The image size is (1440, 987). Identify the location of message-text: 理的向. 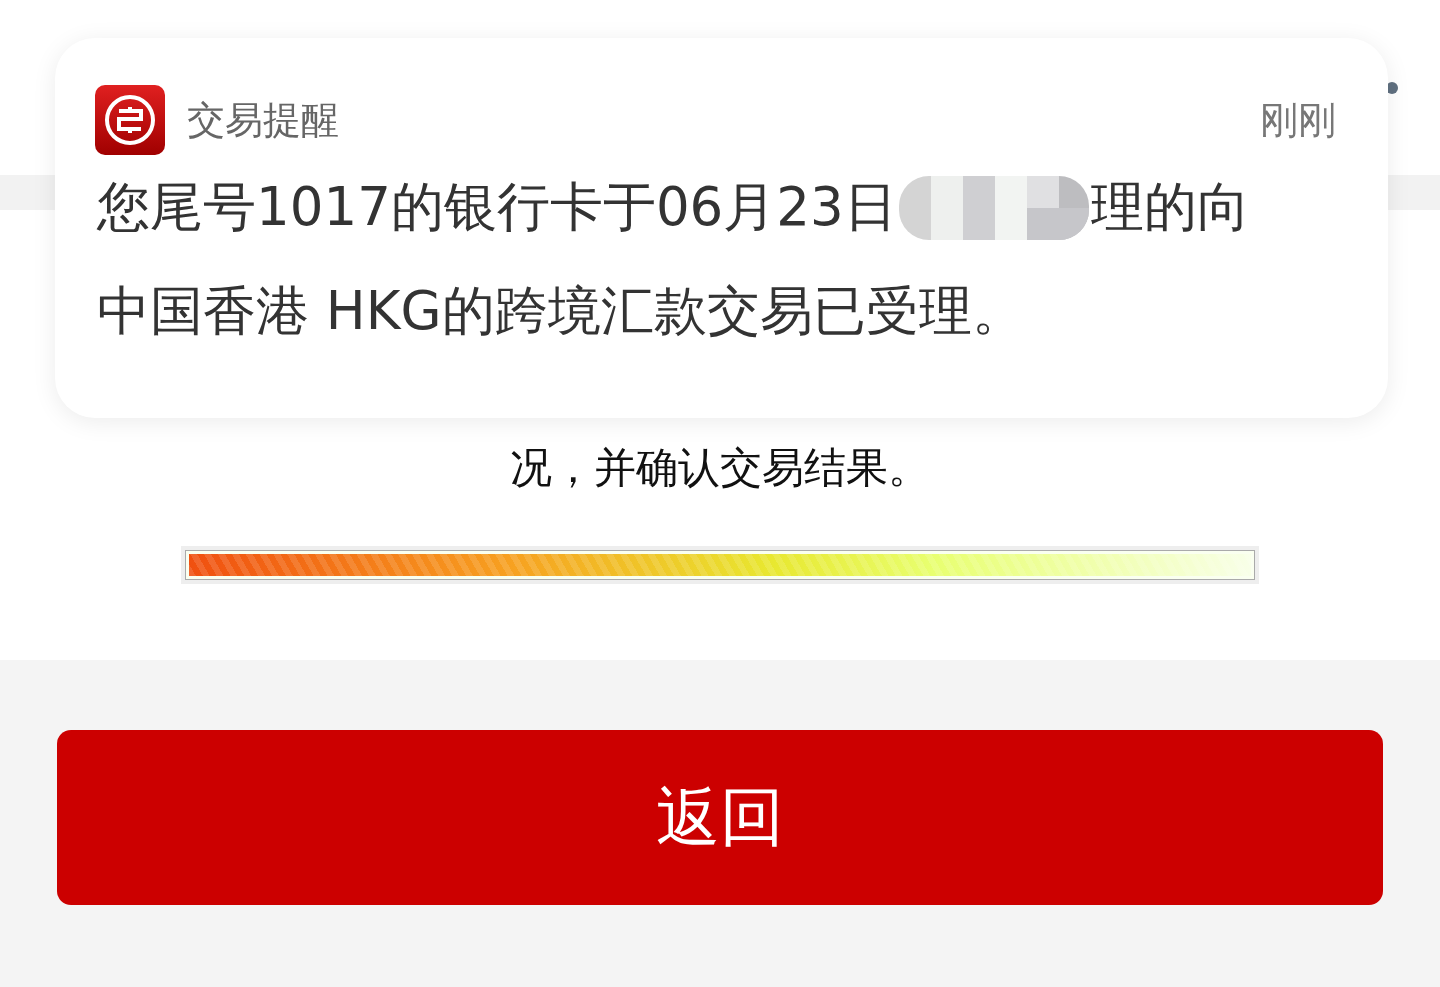
(1170, 207).